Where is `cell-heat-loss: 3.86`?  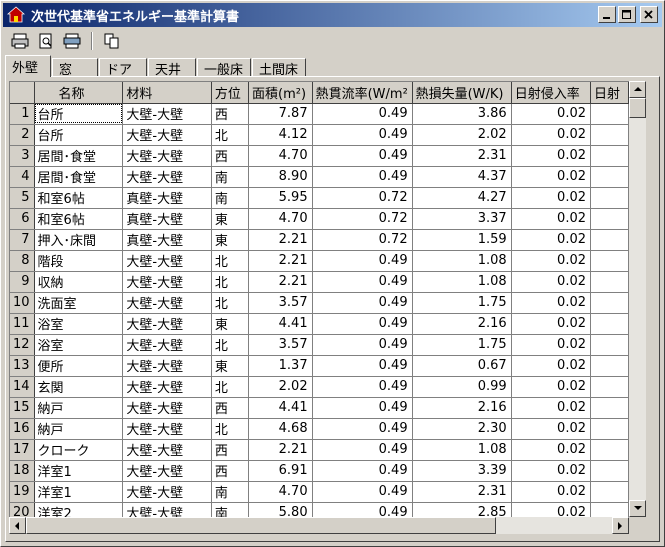
cell-heat-loss: 3.86 is located at coordinates (462, 114).